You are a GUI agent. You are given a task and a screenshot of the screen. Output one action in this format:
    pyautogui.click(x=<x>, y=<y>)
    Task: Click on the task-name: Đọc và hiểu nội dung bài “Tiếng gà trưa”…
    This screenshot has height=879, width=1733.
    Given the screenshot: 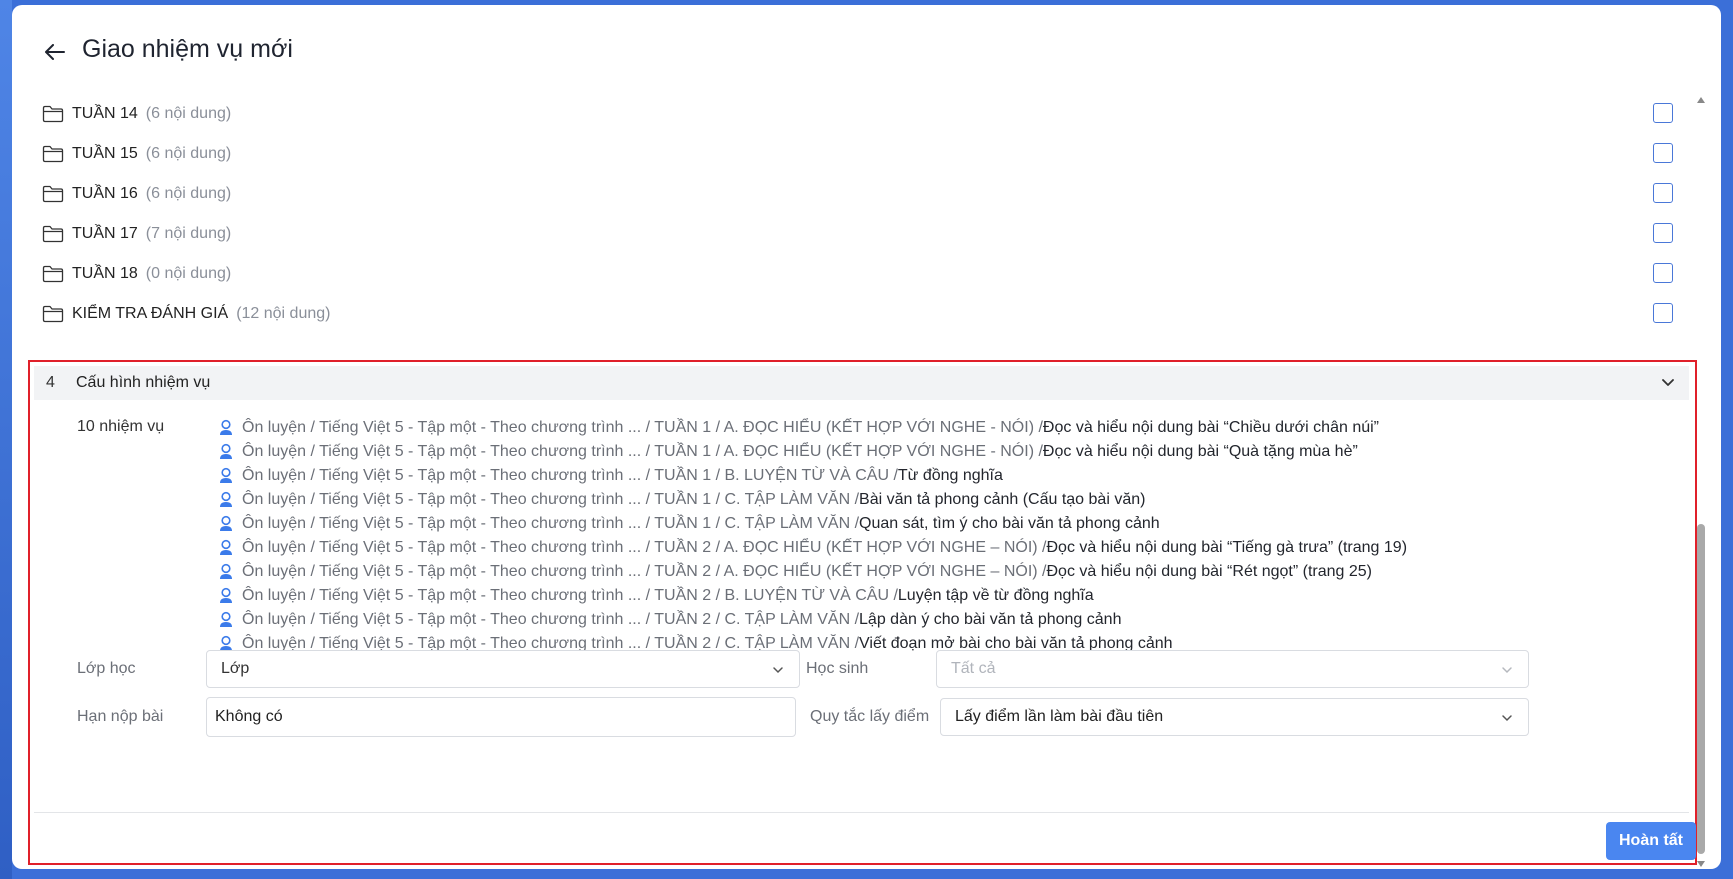 What is the action you would take?
    pyautogui.click(x=1227, y=547)
    